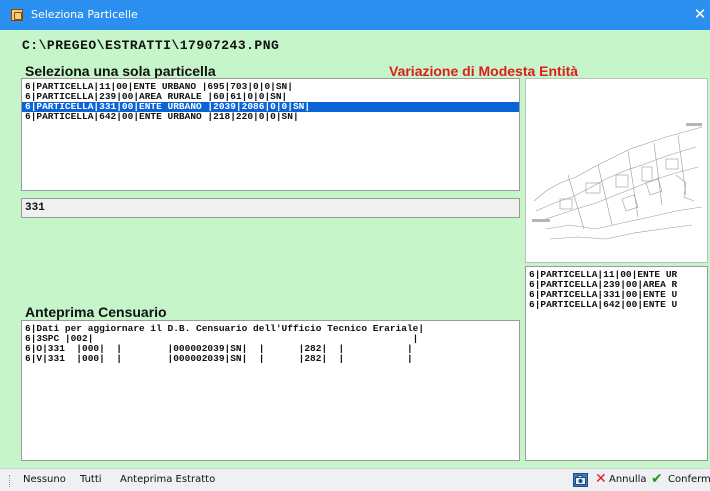 This screenshot has height=491, width=710. Describe the element at coordinates (96, 312) in the screenshot. I see `census-heading: Anteprima Censuario` at that location.